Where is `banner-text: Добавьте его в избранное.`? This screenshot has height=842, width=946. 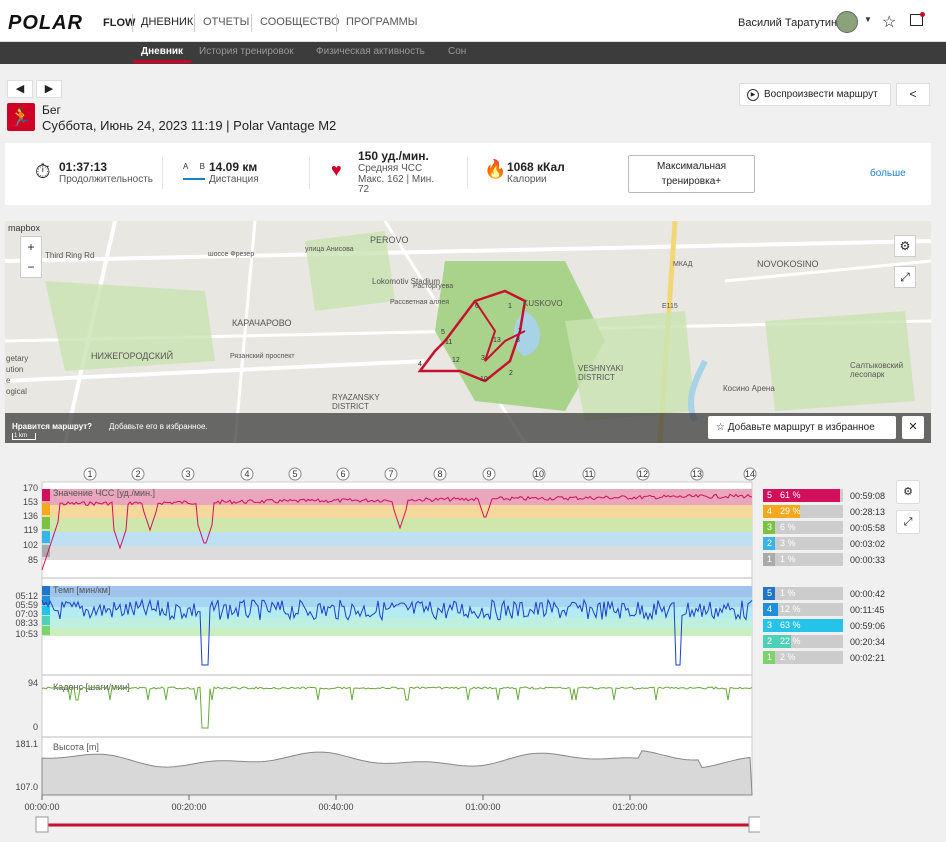 banner-text: Добавьте его в избранное. is located at coordinates (158, 426).